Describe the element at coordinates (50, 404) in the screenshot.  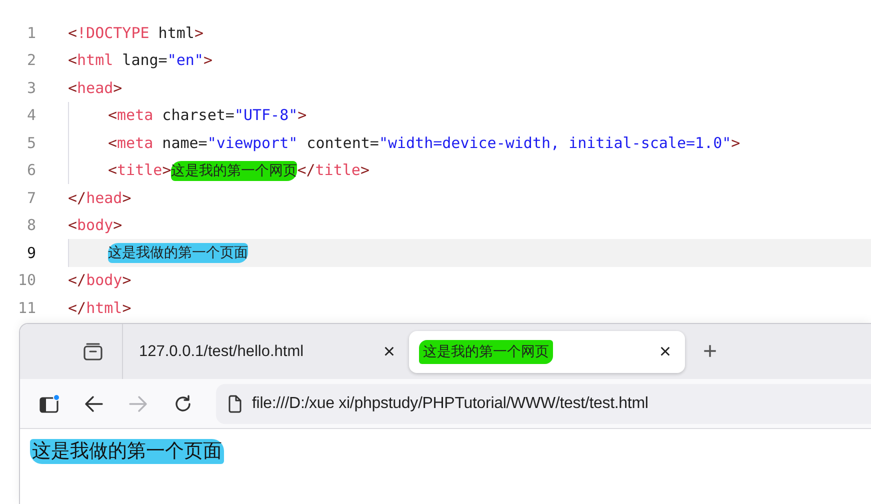
I see `sidebar-icon` at that location.